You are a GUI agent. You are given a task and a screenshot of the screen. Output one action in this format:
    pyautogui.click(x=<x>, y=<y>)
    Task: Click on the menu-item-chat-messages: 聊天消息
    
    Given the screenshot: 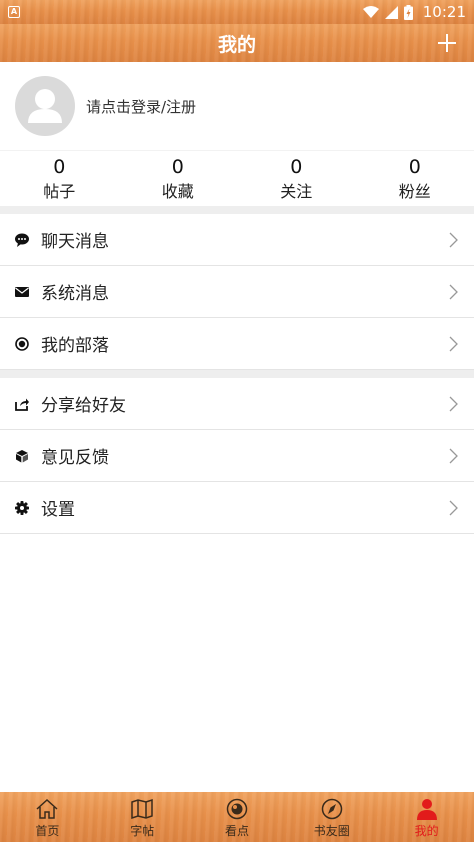 What is the action you would take?
    pyautogui.click(x=237, y=240)
    